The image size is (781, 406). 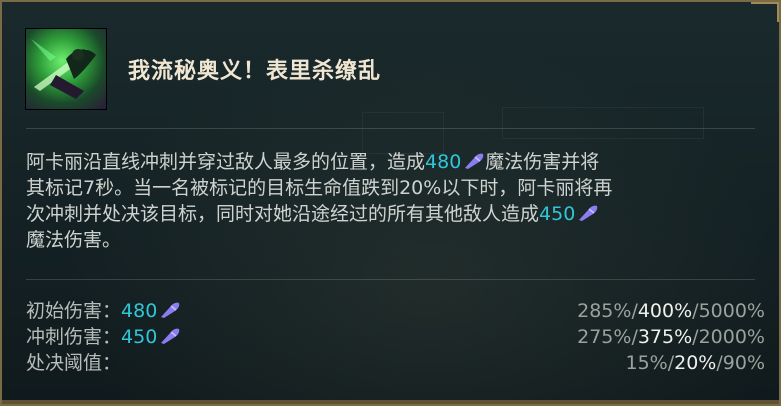 I want to click on stat-ratios: 275%/375%/2000%, so click(x=671, y=337).